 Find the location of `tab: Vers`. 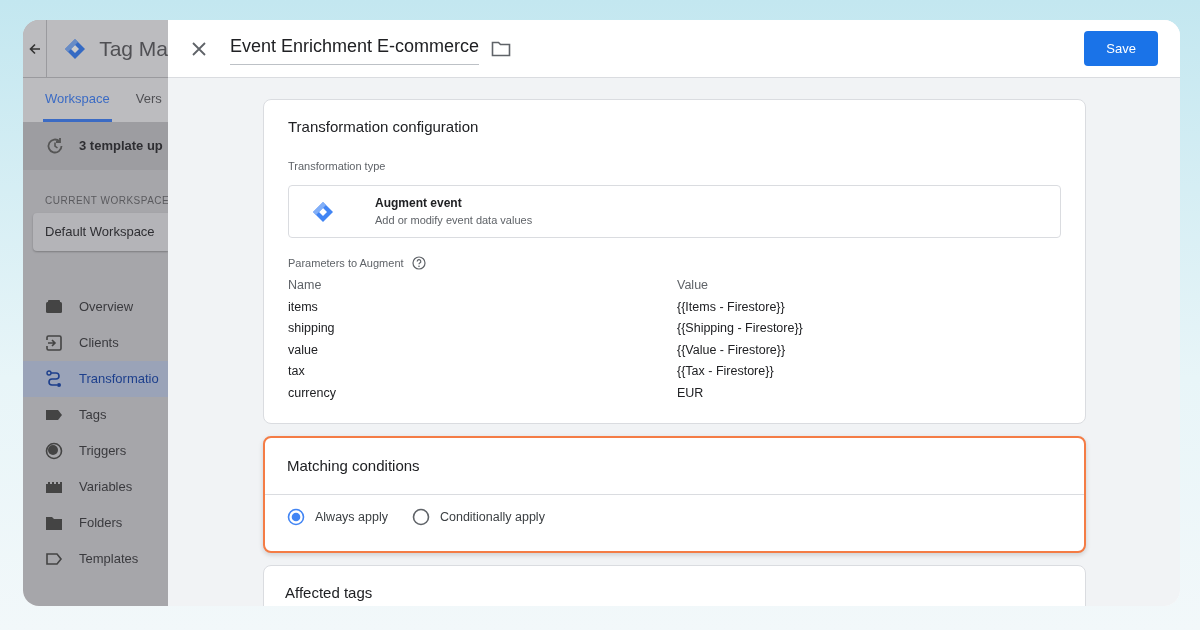

tab: Vers is located at coordinates (148, 100).